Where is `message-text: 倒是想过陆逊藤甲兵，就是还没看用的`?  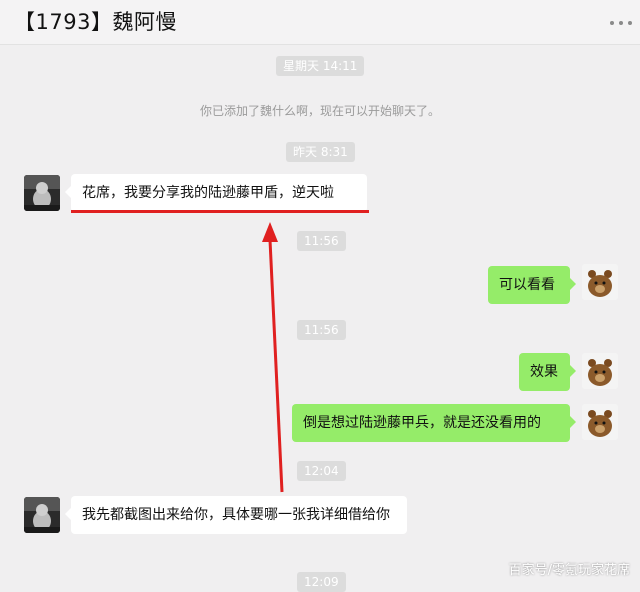
message-text: 倒是想过陆逊藤甲兵，就是还没看用的 is located at coordinates (422, 423).